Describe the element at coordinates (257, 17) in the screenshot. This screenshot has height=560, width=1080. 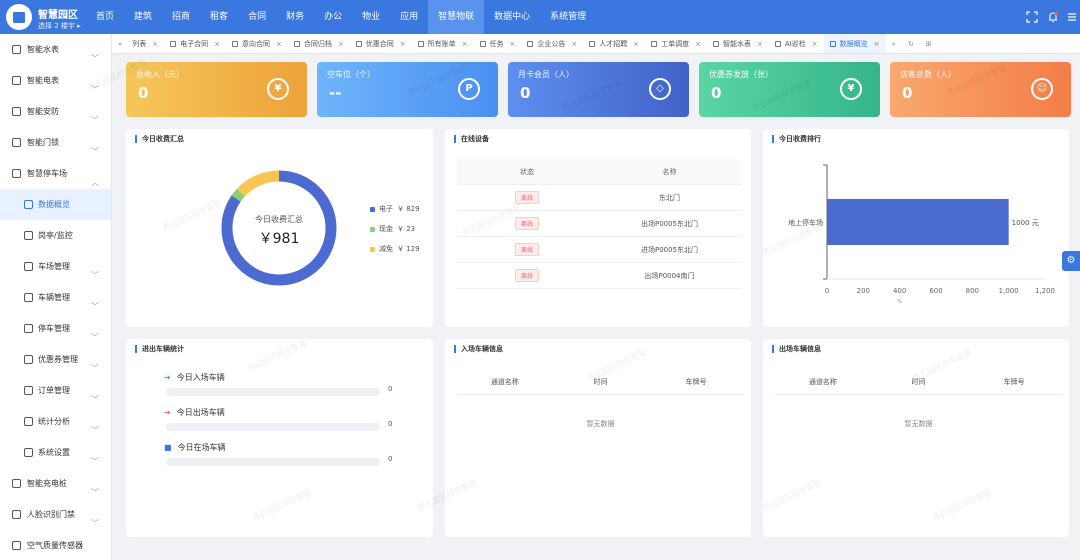
I see `nav-item: 合同` at that location.